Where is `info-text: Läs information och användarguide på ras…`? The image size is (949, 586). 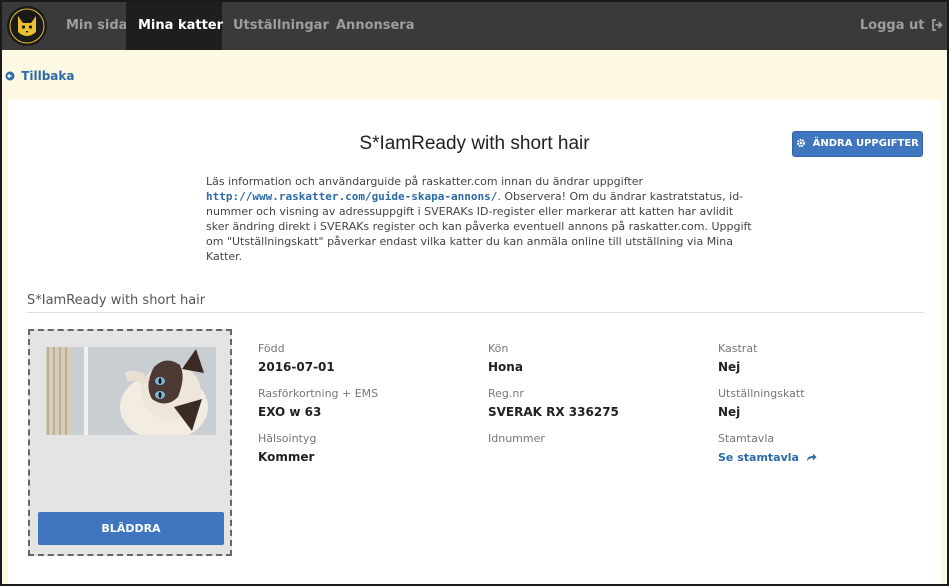
info-text: Läs information och användarguide på ras… is located at coordinates (480, 219).